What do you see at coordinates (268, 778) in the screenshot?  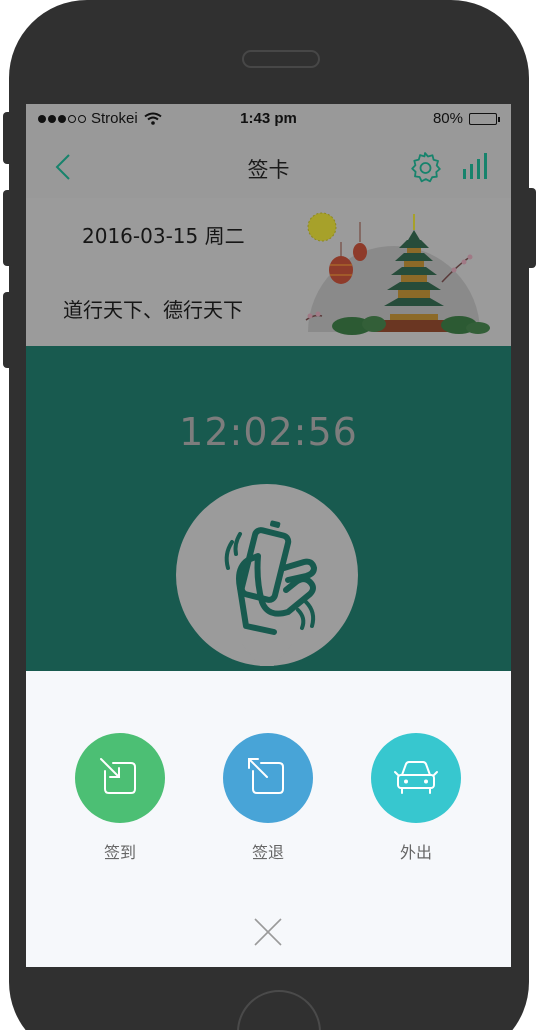 I see `check-out-icon` at bounding box center [268, 778].